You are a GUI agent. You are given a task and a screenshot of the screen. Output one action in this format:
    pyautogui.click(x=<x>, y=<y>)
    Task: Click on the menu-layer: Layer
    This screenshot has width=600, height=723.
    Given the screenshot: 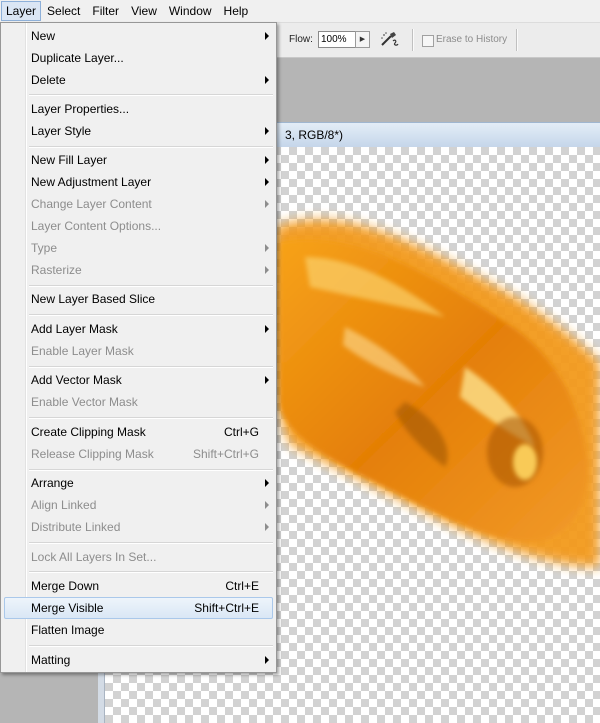 What is the action you would take?
    pyautogui.click(x=21, y=11)
    